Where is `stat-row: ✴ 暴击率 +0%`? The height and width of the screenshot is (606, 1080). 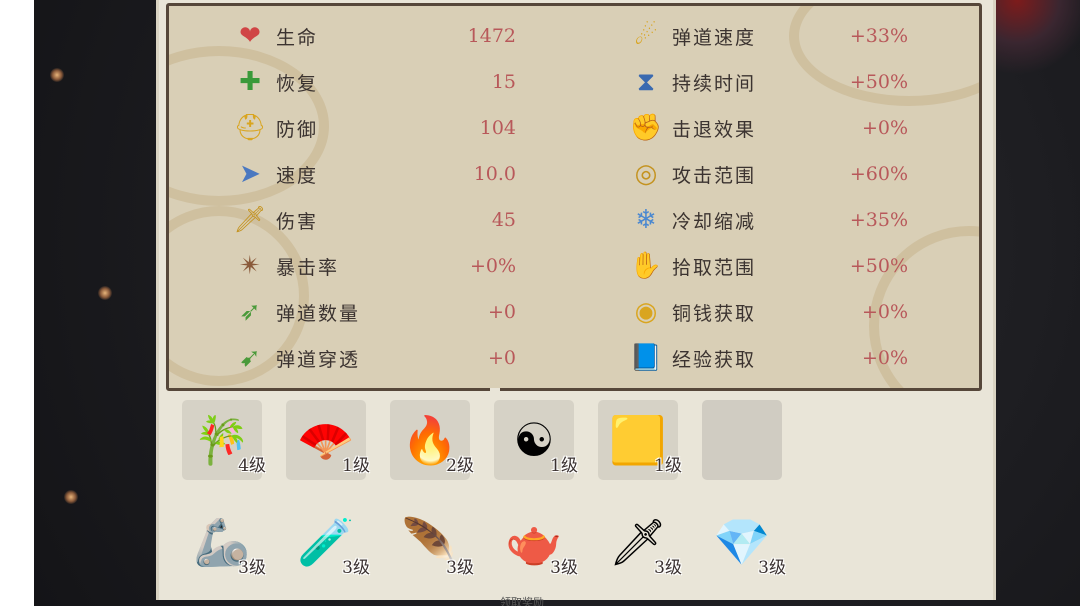
stat-row: ✴ 暴击率 +0% is located at coordinates (374, 266).